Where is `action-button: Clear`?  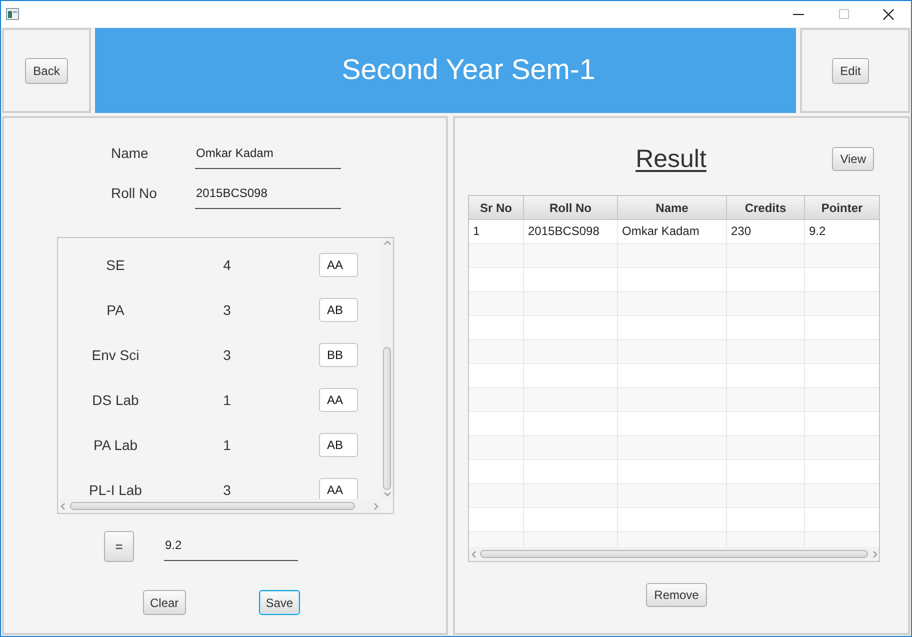
action-button: Clear is located at coordinates (164, 602).